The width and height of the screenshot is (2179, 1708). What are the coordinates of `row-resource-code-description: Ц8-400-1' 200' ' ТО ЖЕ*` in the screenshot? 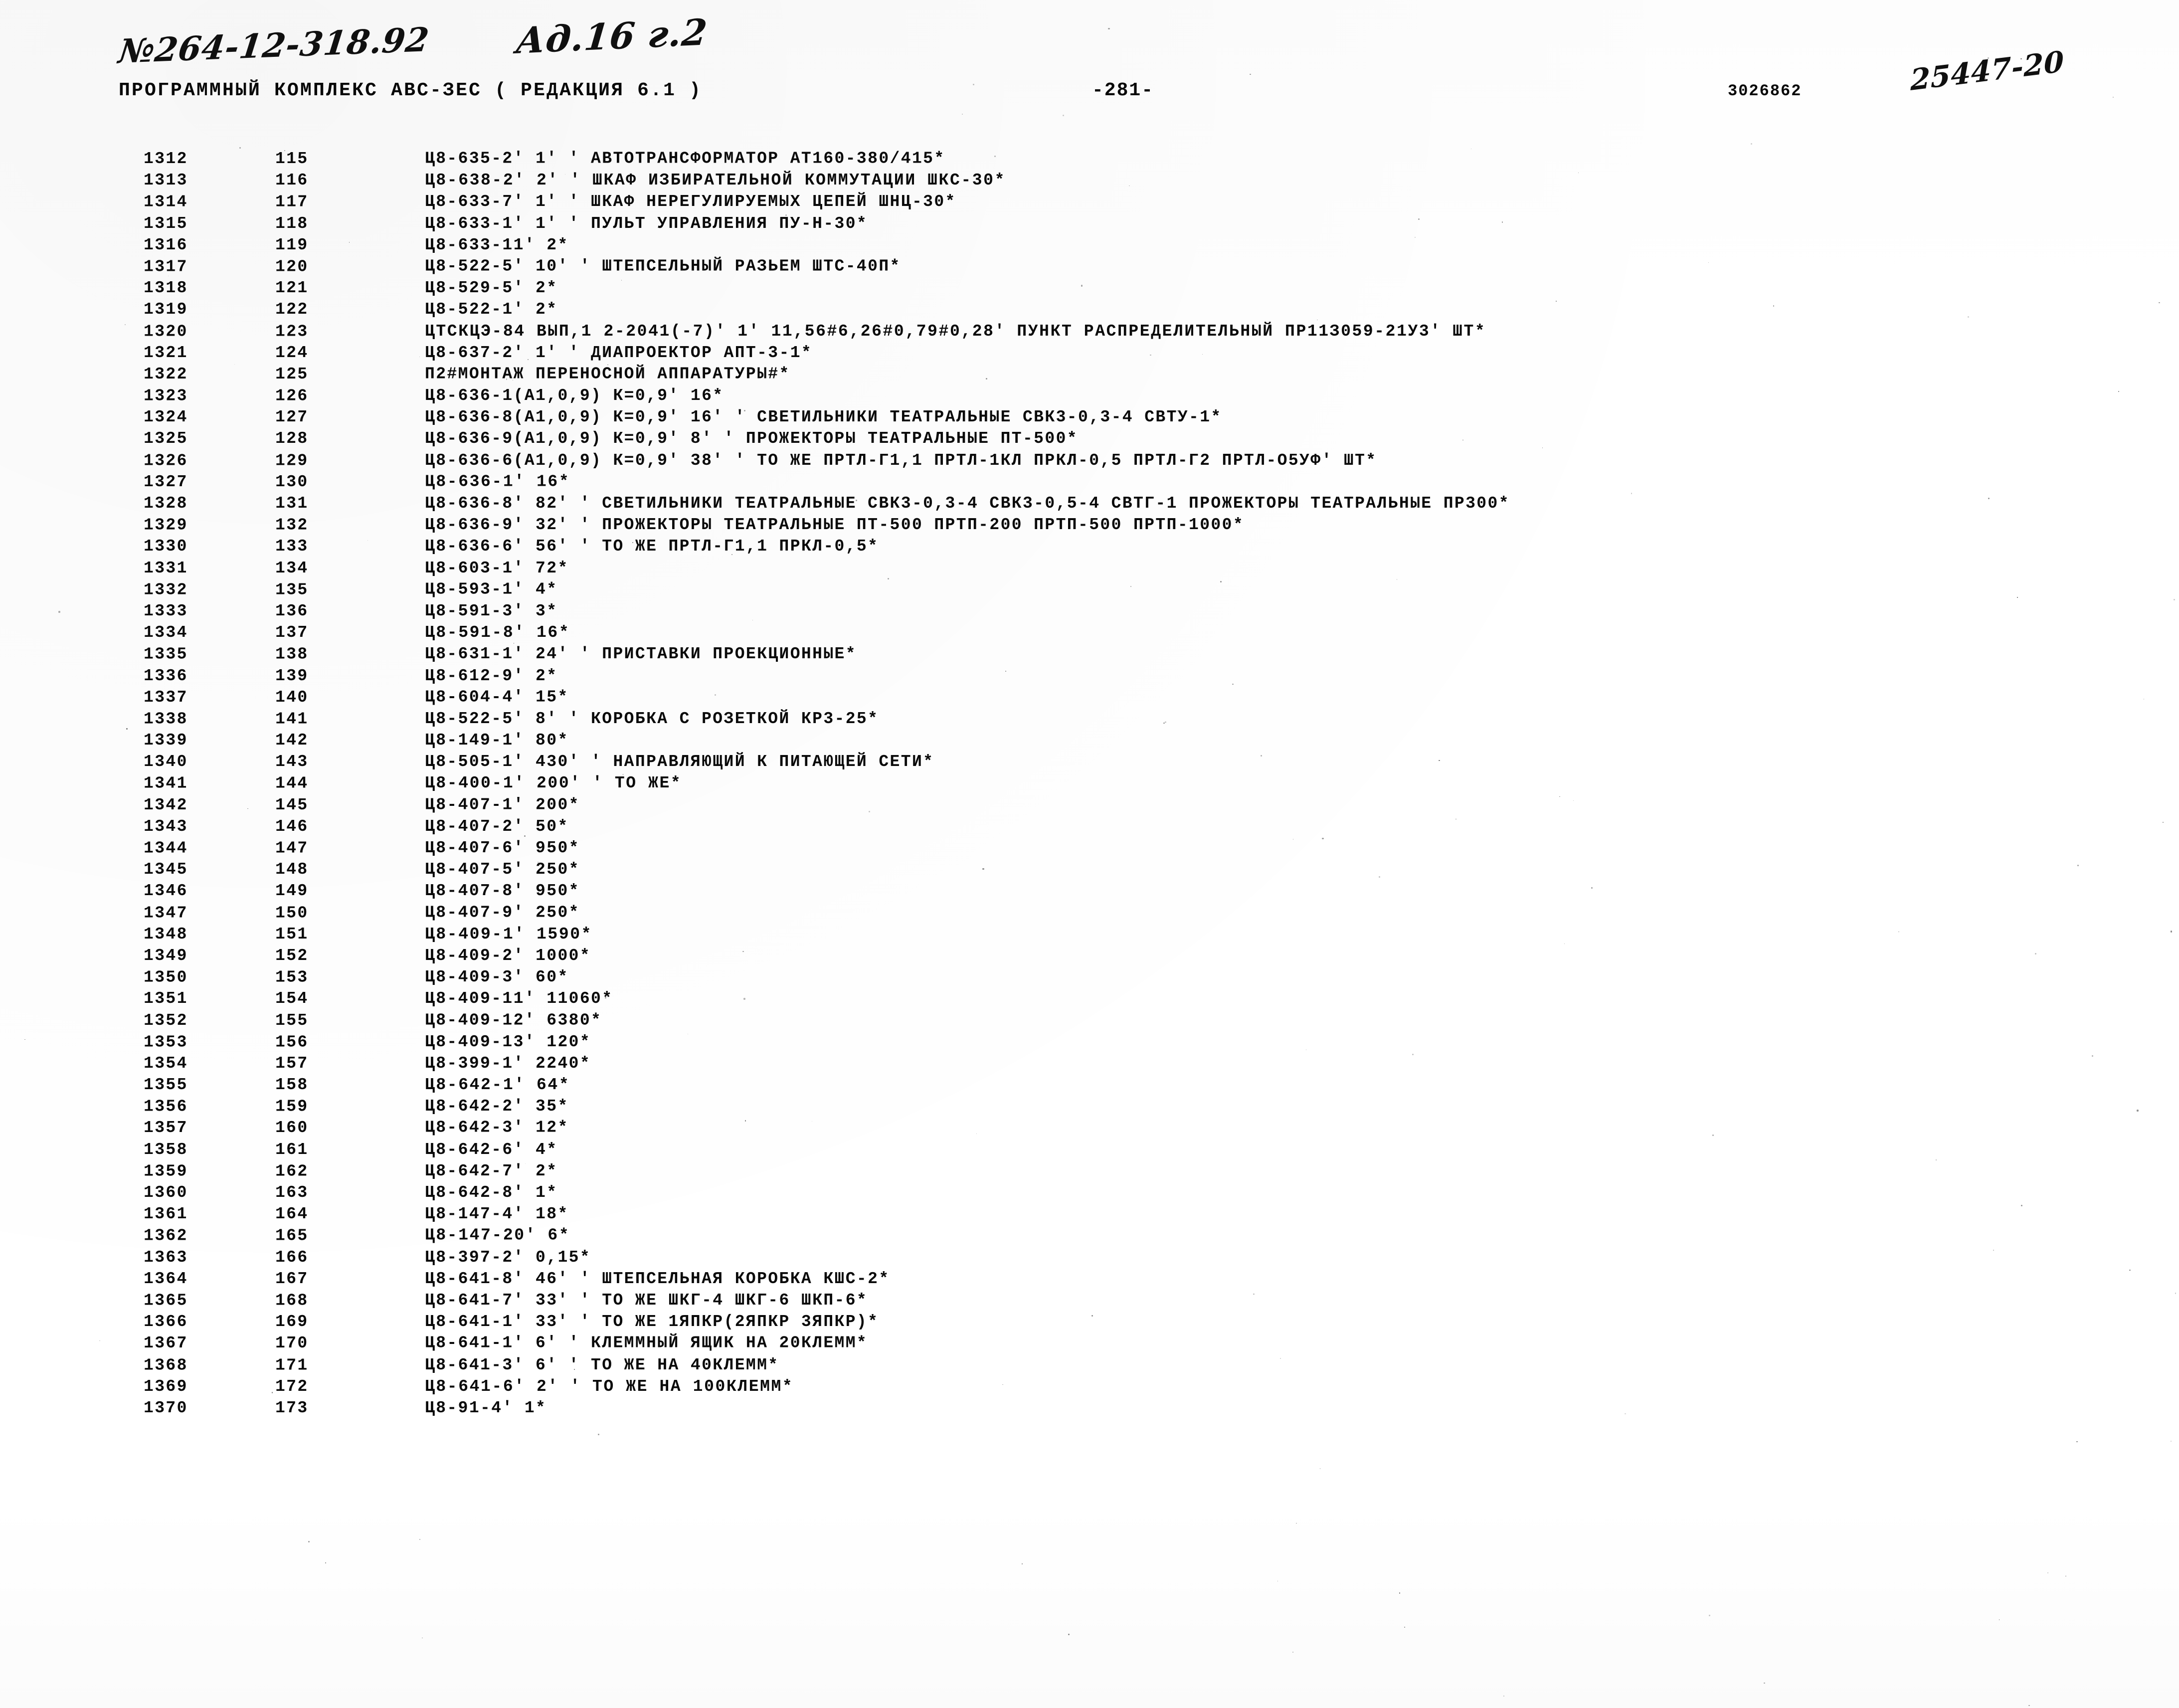 It's located at (553, 783).